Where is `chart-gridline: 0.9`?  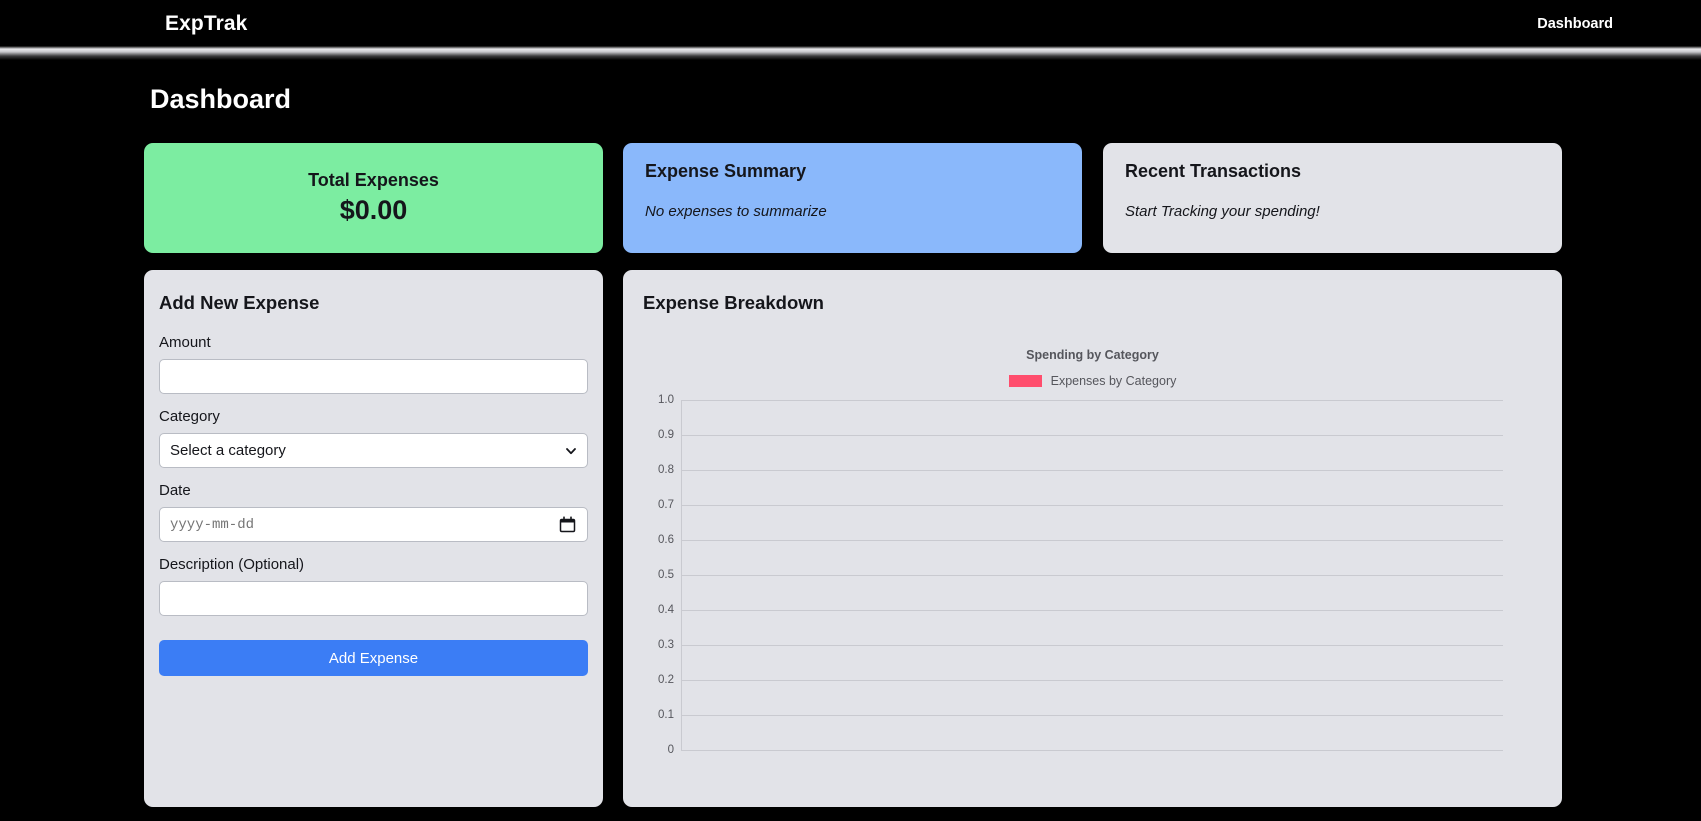 chart-gridline: 0.9 is located at coordinates (1080, 435).